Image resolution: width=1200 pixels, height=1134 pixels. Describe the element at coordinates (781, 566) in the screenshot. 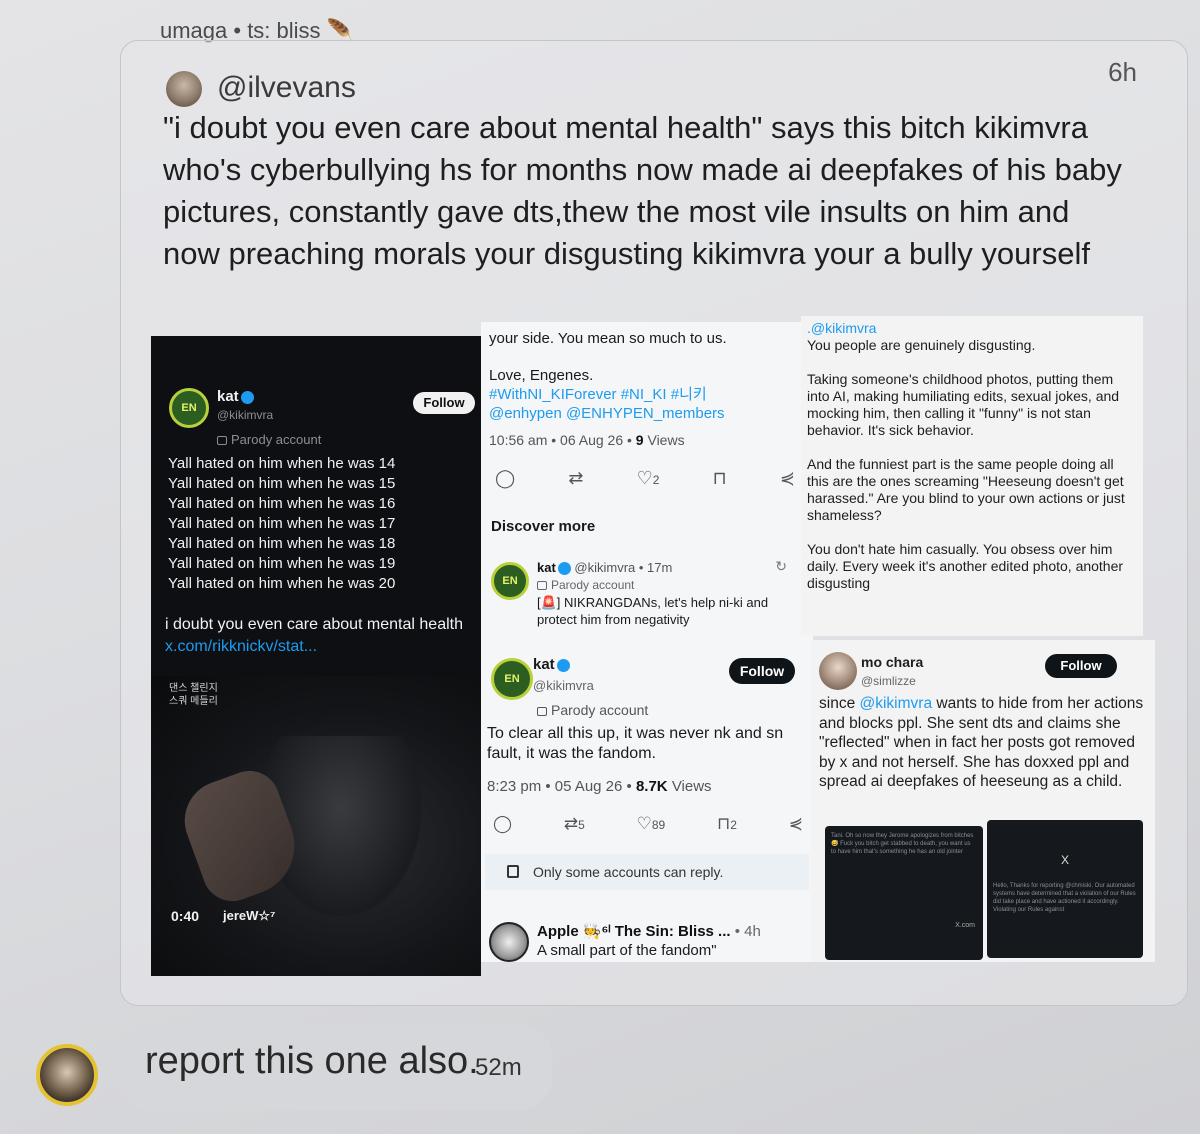

I see `repost-icon: ↻` at that location.